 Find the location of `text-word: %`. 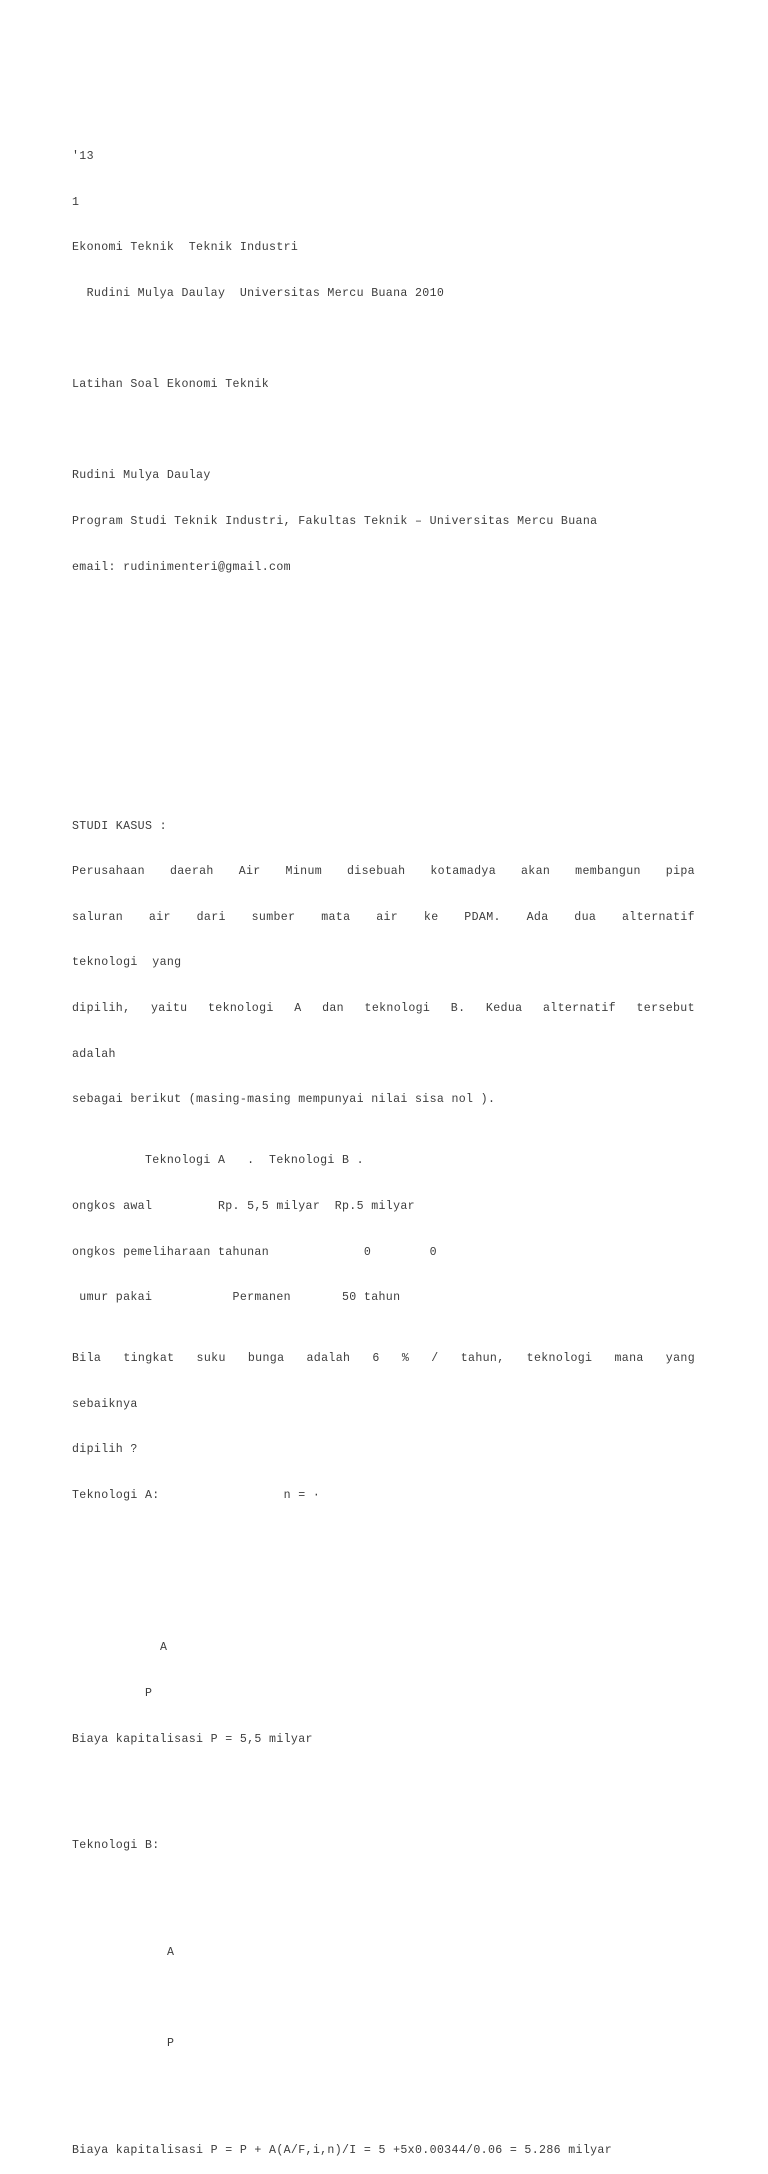

text-word: % is located at coordinates (405, 1359).